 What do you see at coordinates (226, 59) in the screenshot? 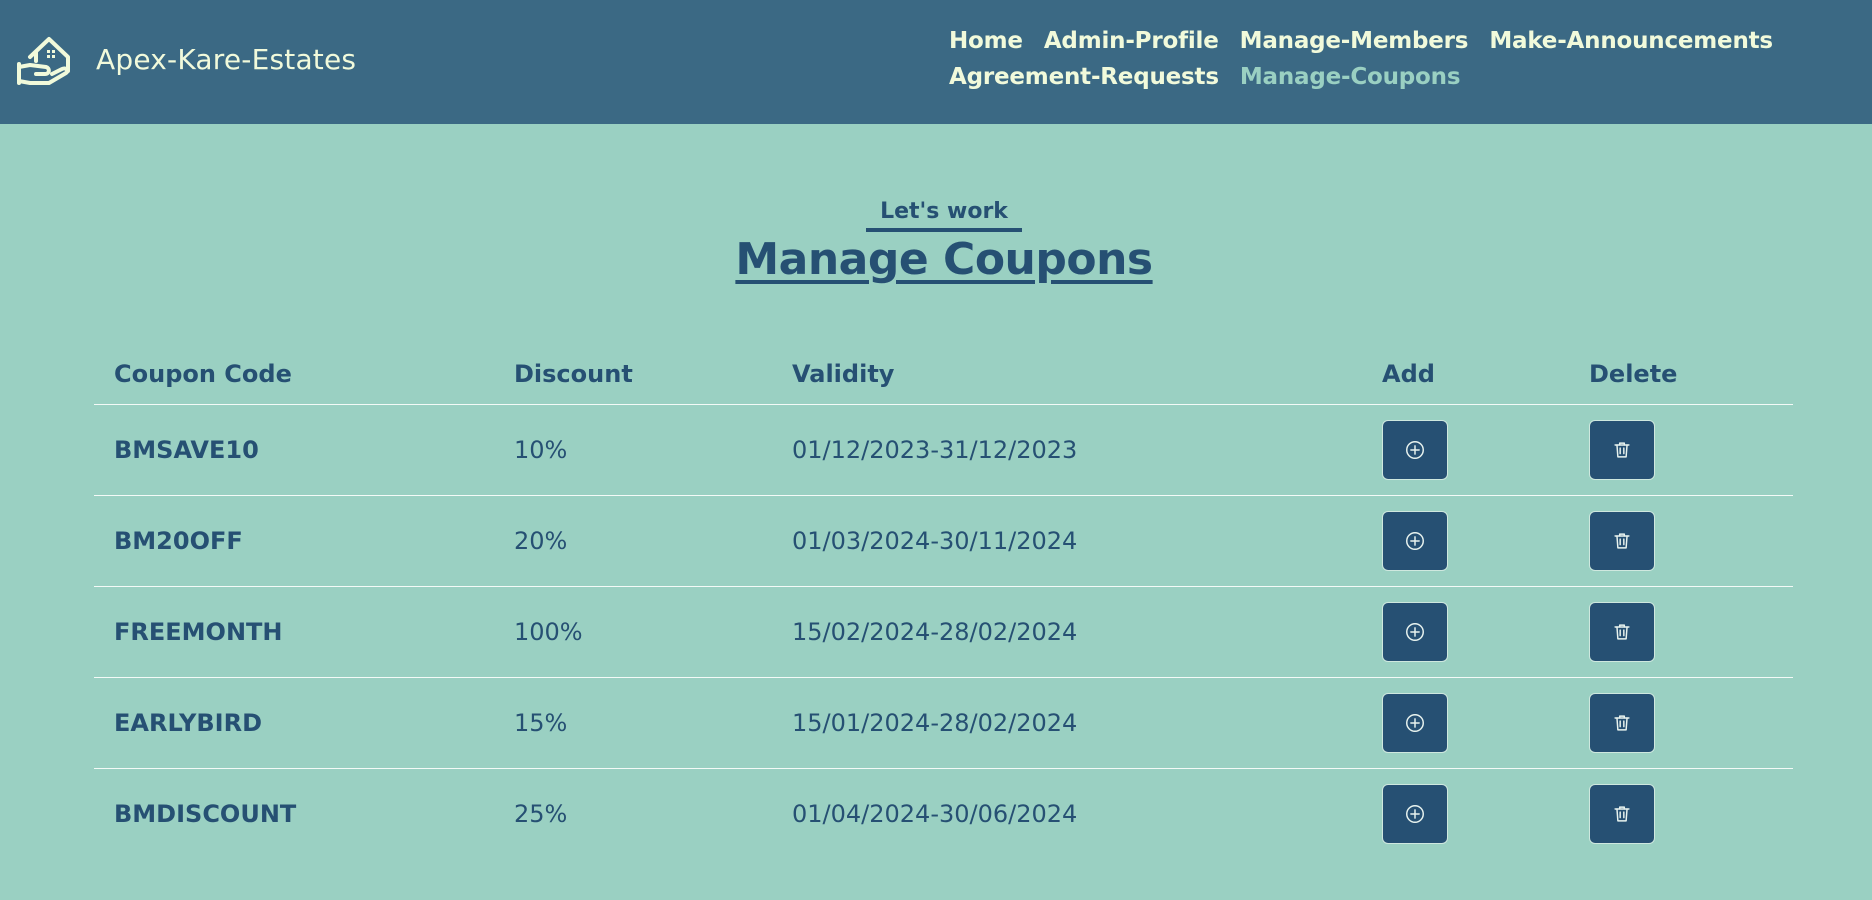
I see `brand-name: Apex-Kare-Estates` at bounding box center [226, 59].